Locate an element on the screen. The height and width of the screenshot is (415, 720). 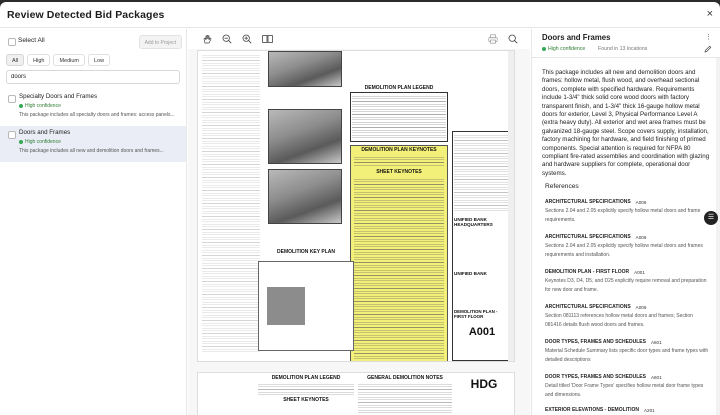
filter-low: Low is located at coordinates (99, 60).